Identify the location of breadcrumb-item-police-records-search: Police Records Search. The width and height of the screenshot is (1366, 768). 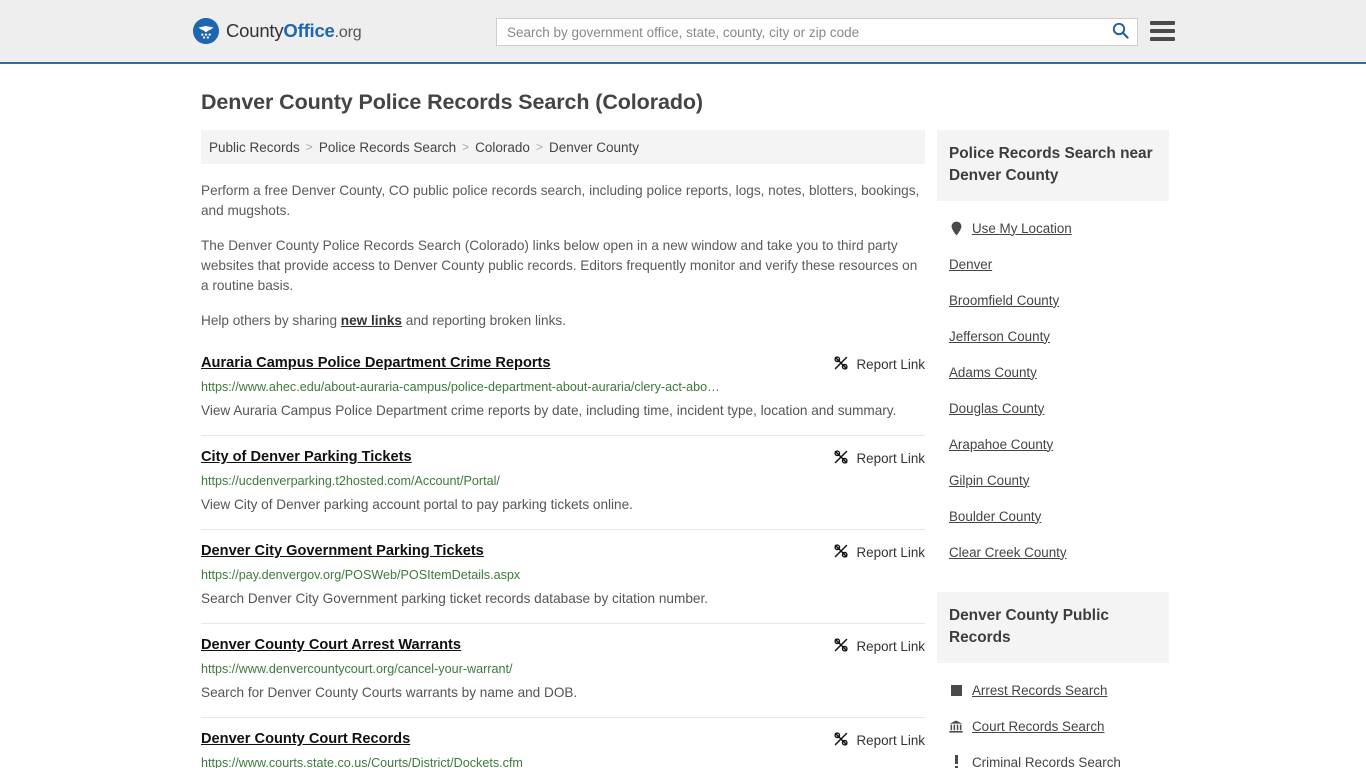
(387, 147).